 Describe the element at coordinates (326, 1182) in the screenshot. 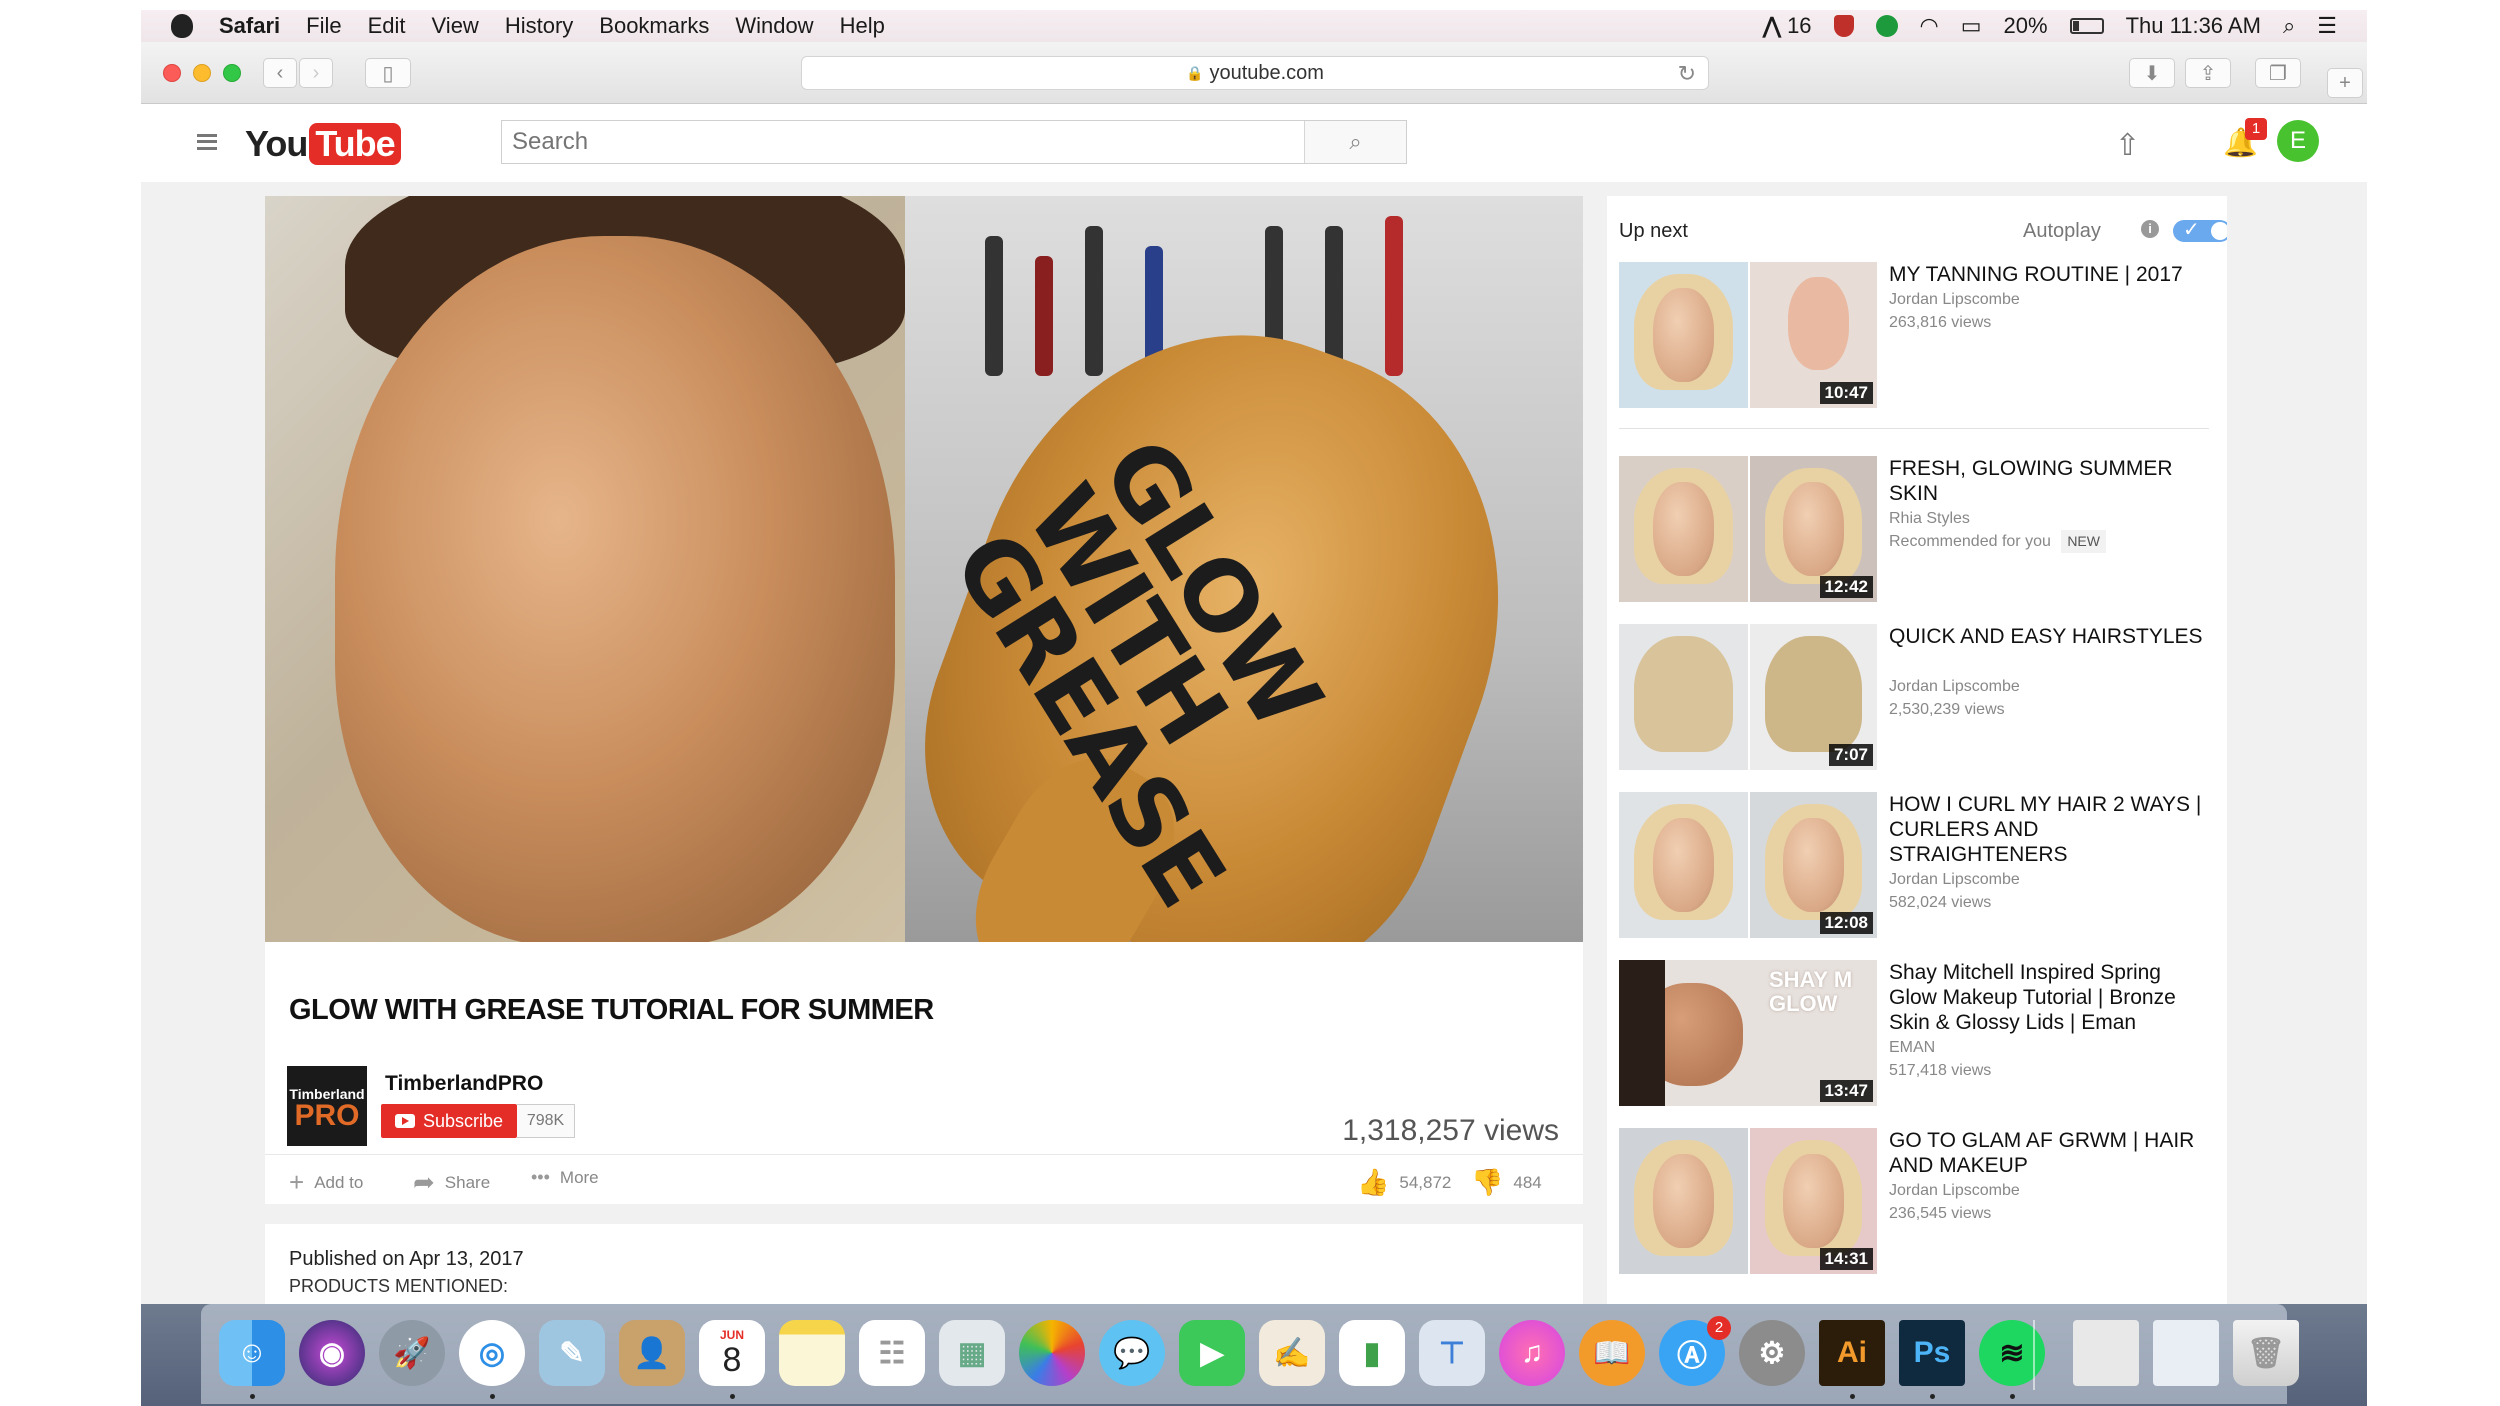

I see `add-to-button: + Add to` at that location.